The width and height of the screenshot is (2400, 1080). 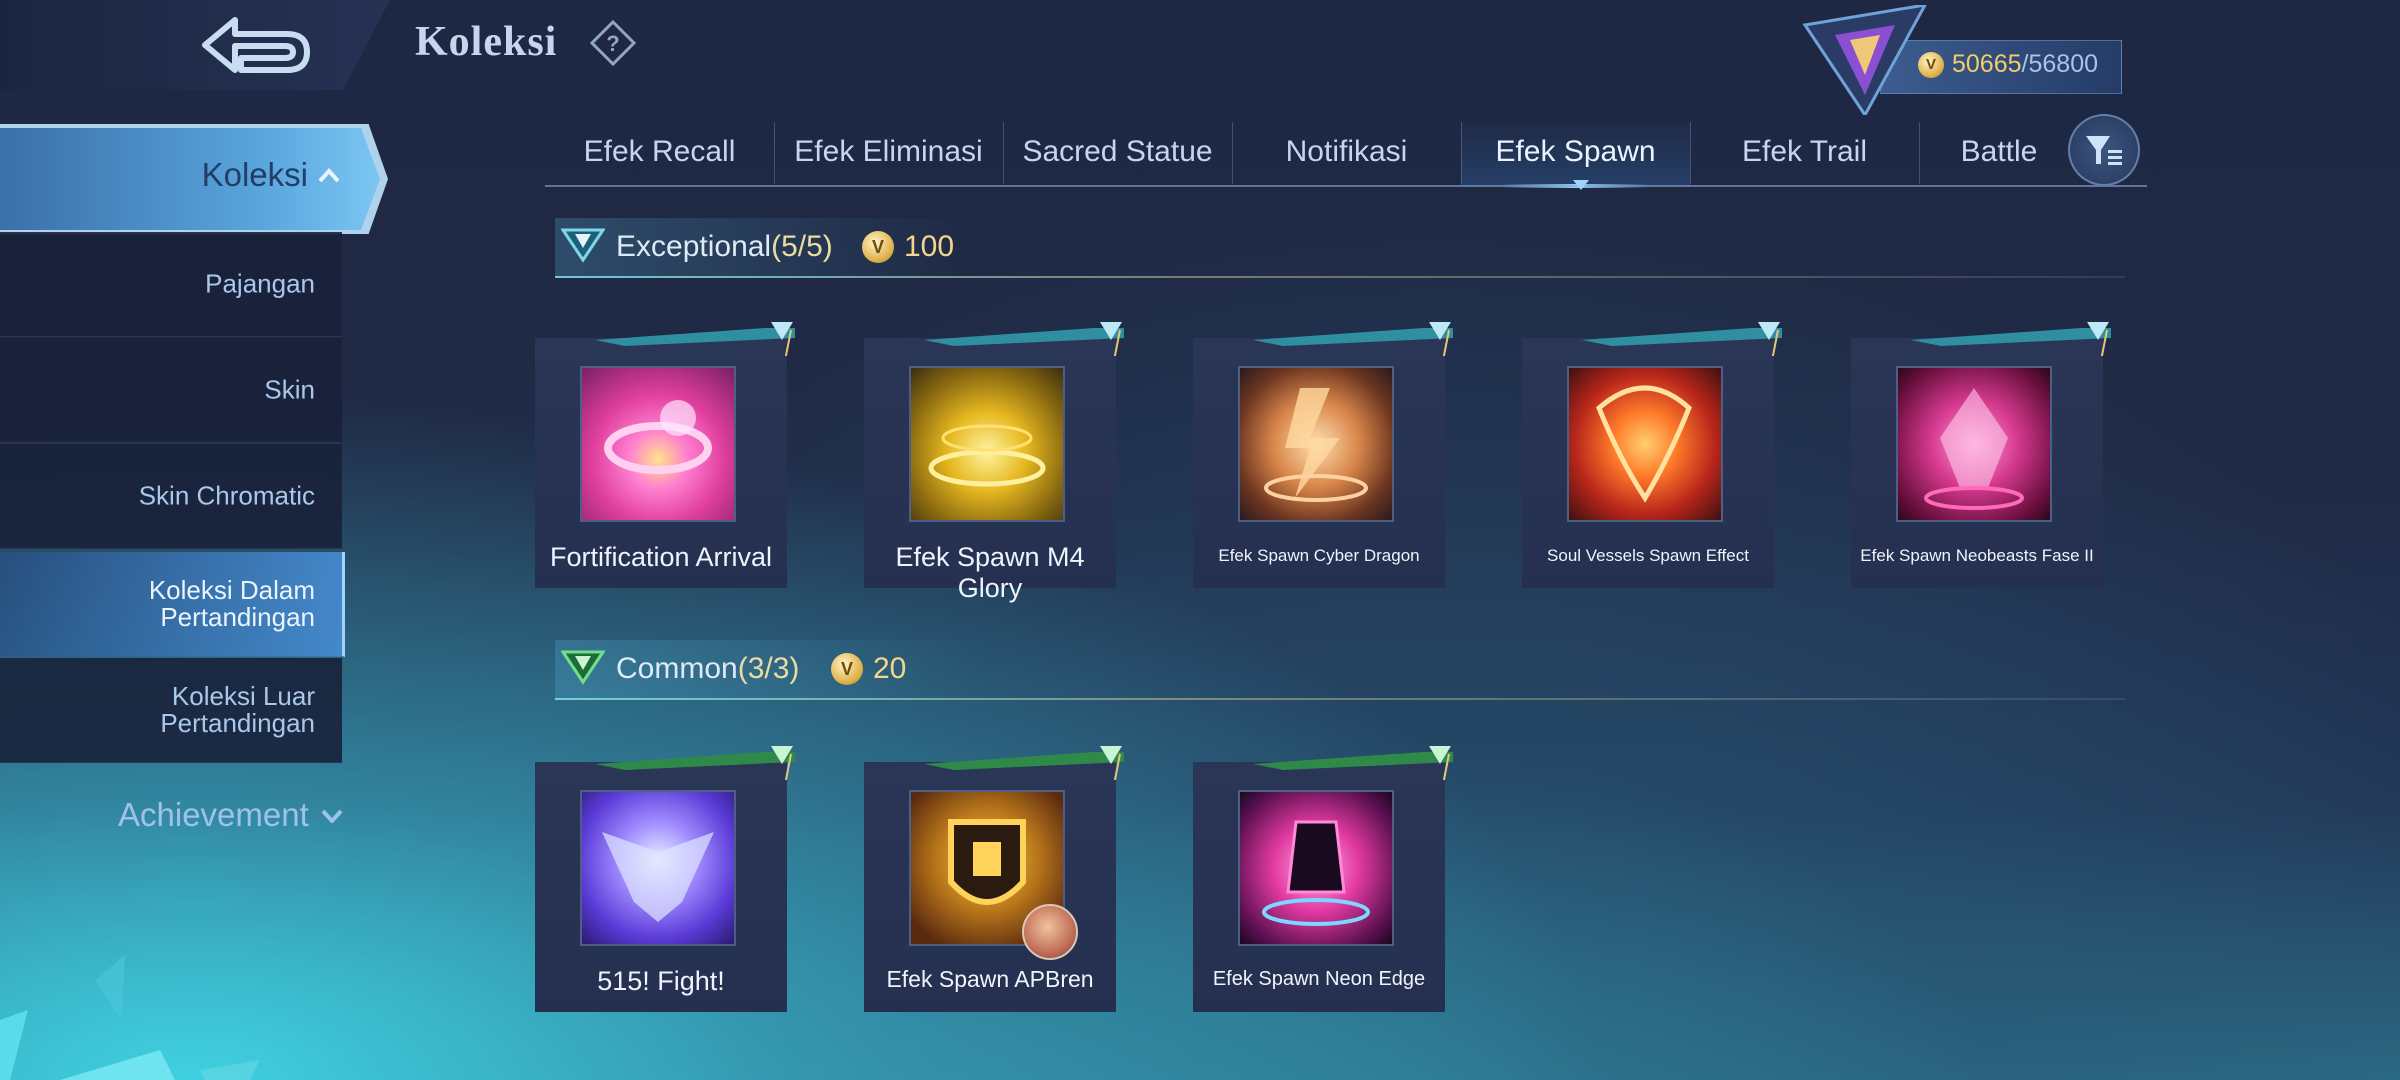 I want to click on sidebar-achievement: Achievement, so click(x=230, y=815).